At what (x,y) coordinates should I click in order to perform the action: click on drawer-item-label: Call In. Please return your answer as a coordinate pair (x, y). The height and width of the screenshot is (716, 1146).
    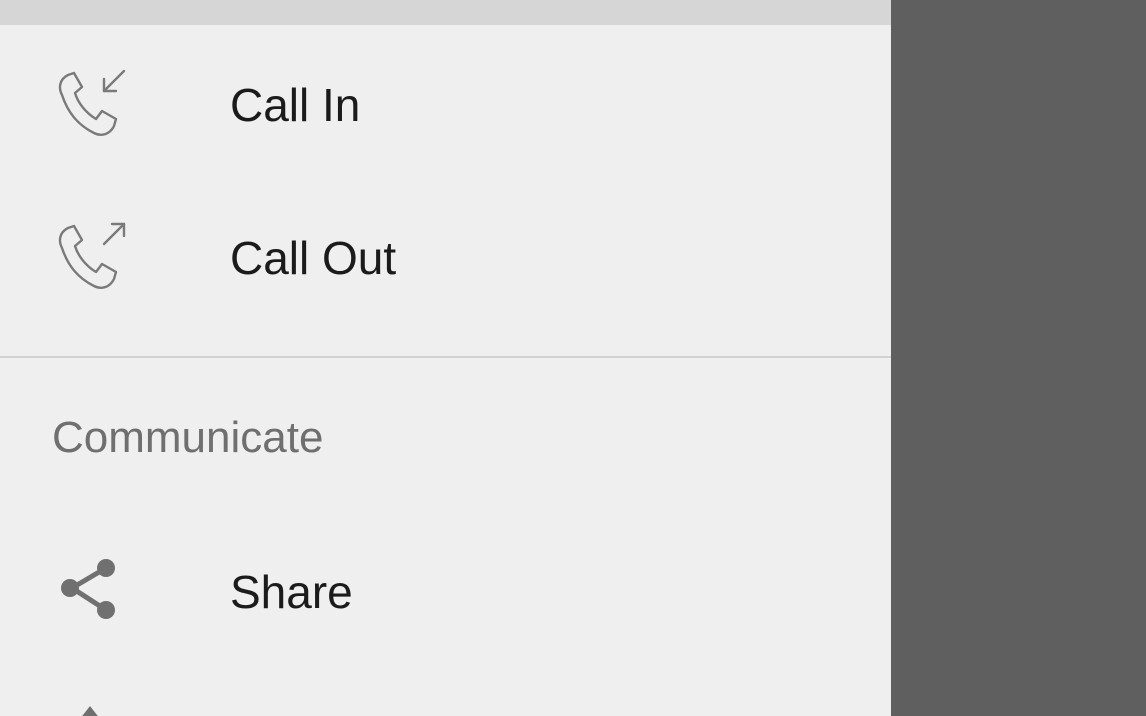
    Looking at the image, I should click on (295, 105).